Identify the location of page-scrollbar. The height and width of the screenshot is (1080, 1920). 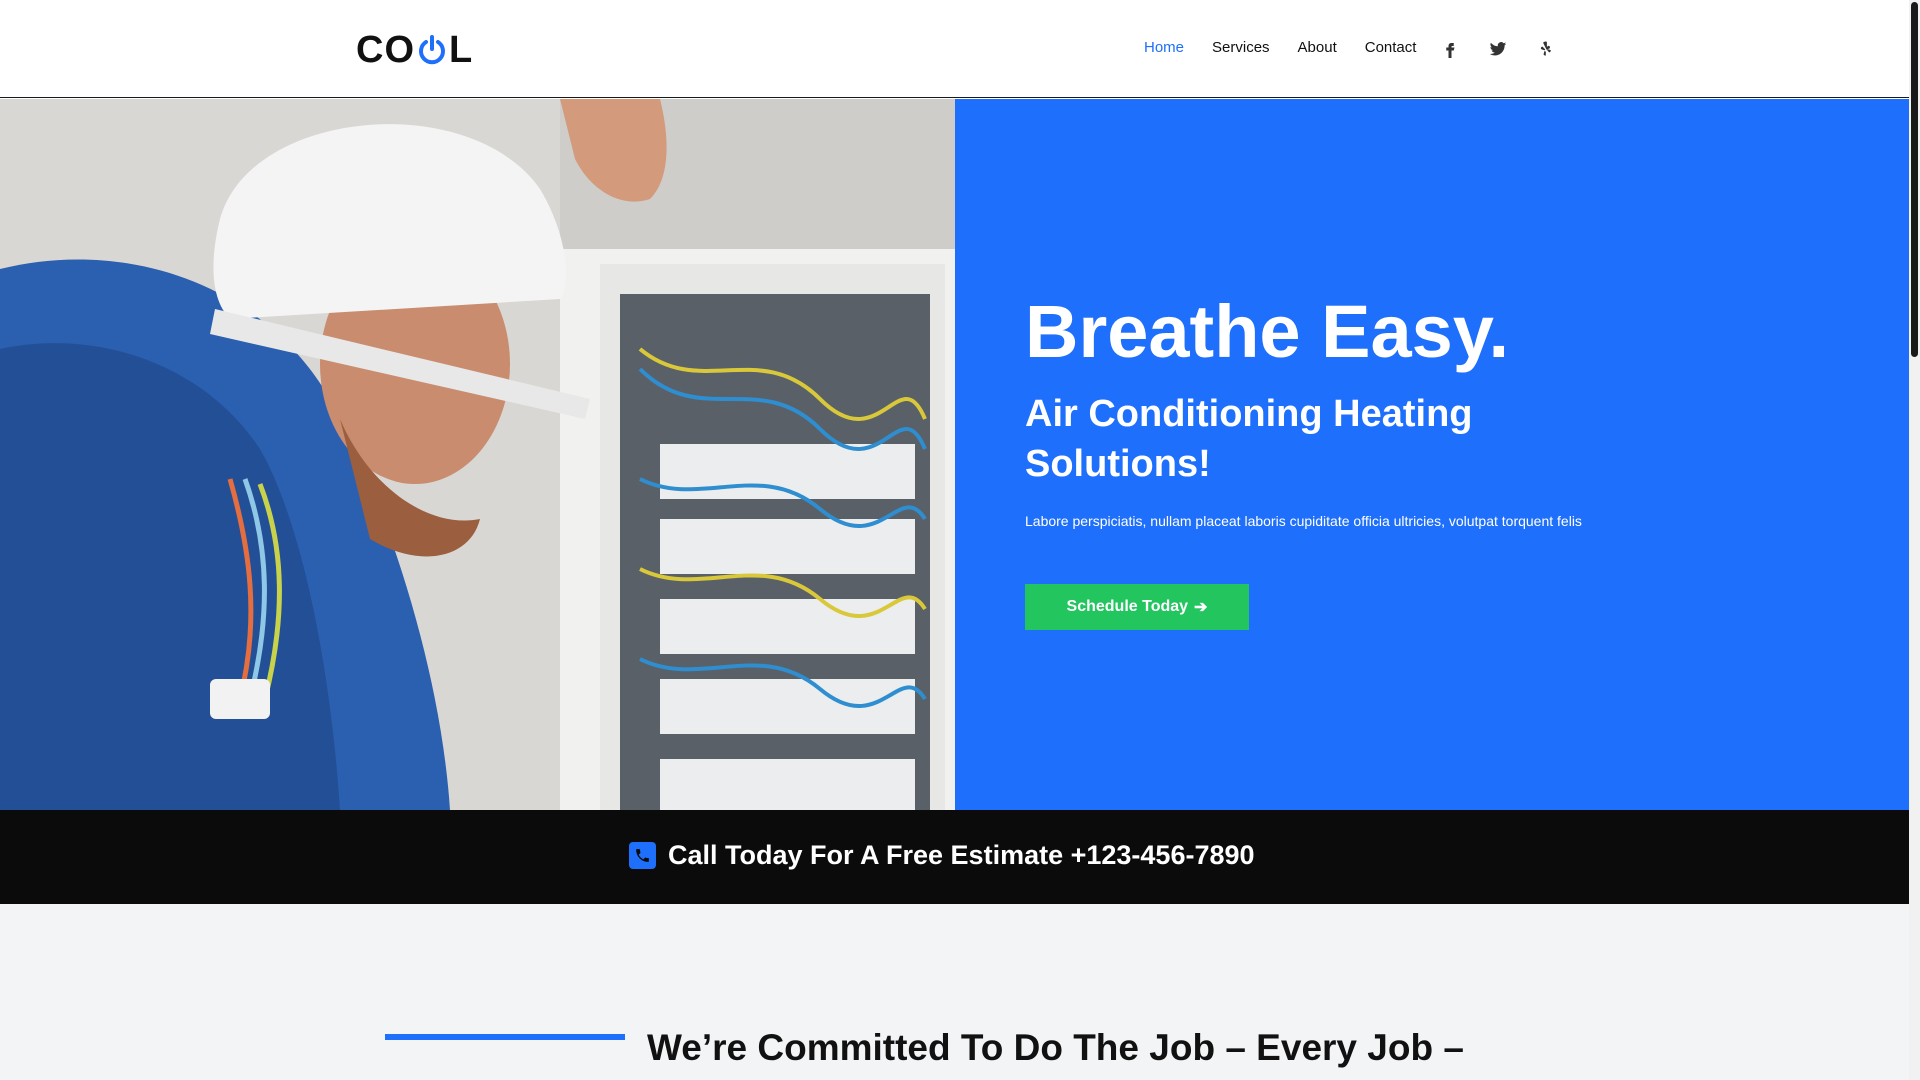
(1914, 540).